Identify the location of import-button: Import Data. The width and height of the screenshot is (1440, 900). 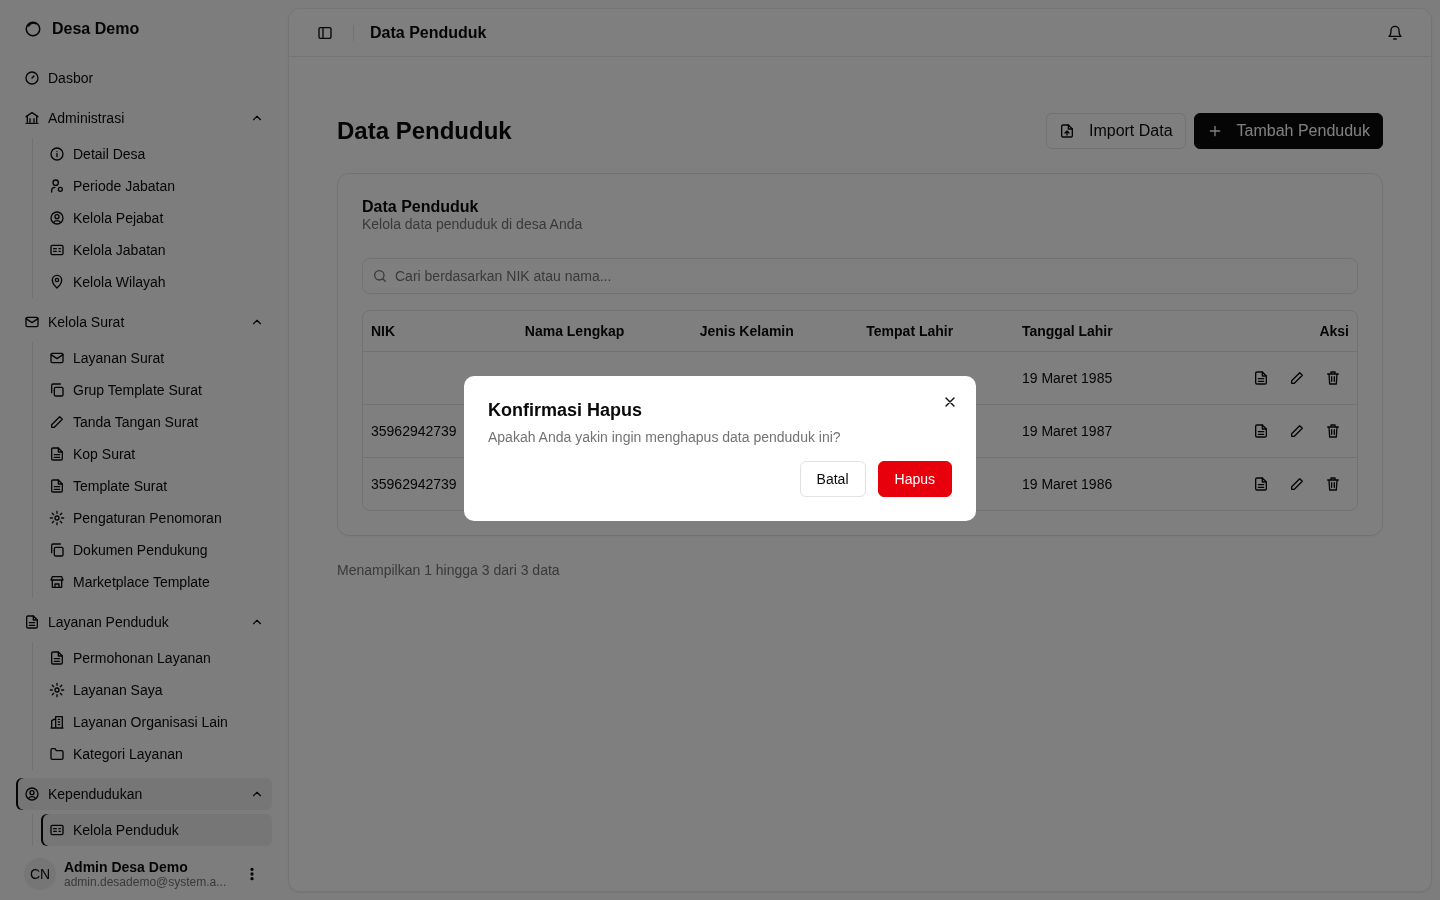
(1115, 131).